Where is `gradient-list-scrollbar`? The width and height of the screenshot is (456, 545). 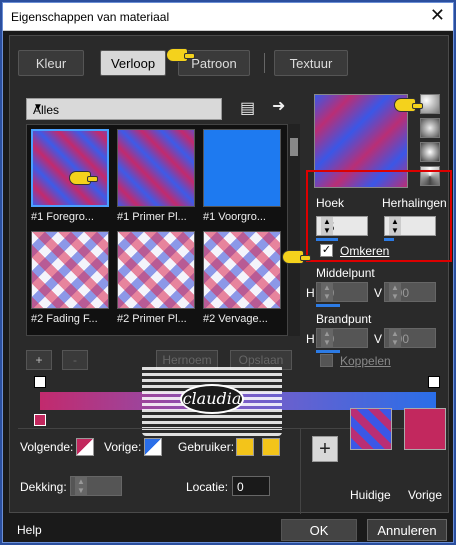 gradient-list-scrollbar is located at coordinates (294, 230).